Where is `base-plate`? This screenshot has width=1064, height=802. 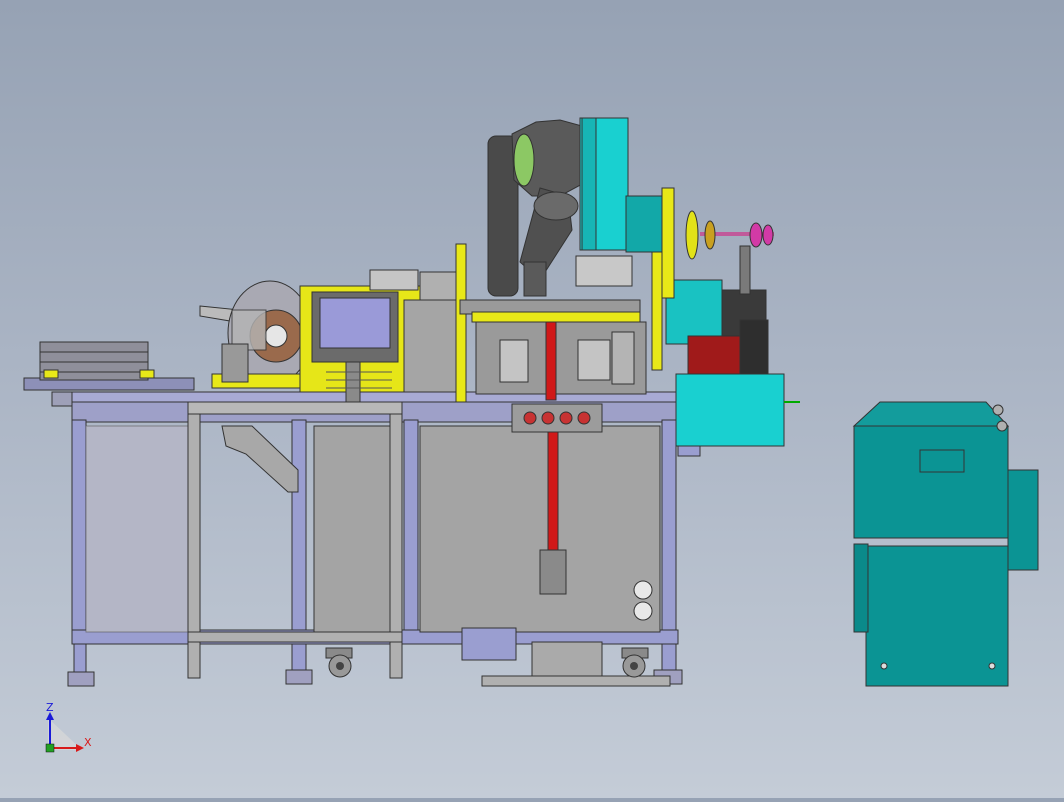
base-plate is located at coordinates (489, 644).